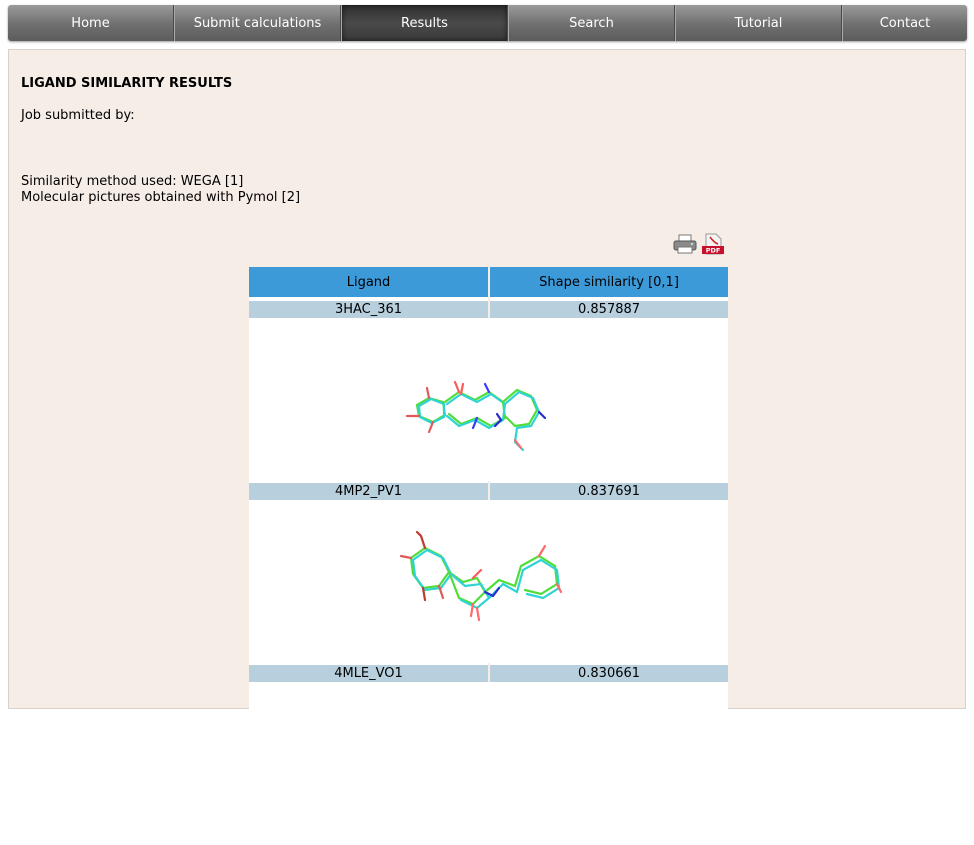 The height and width of the screenshot is (845, 974). I want to click on ligand-name: 4MP2_PV1, so click(369, 490).